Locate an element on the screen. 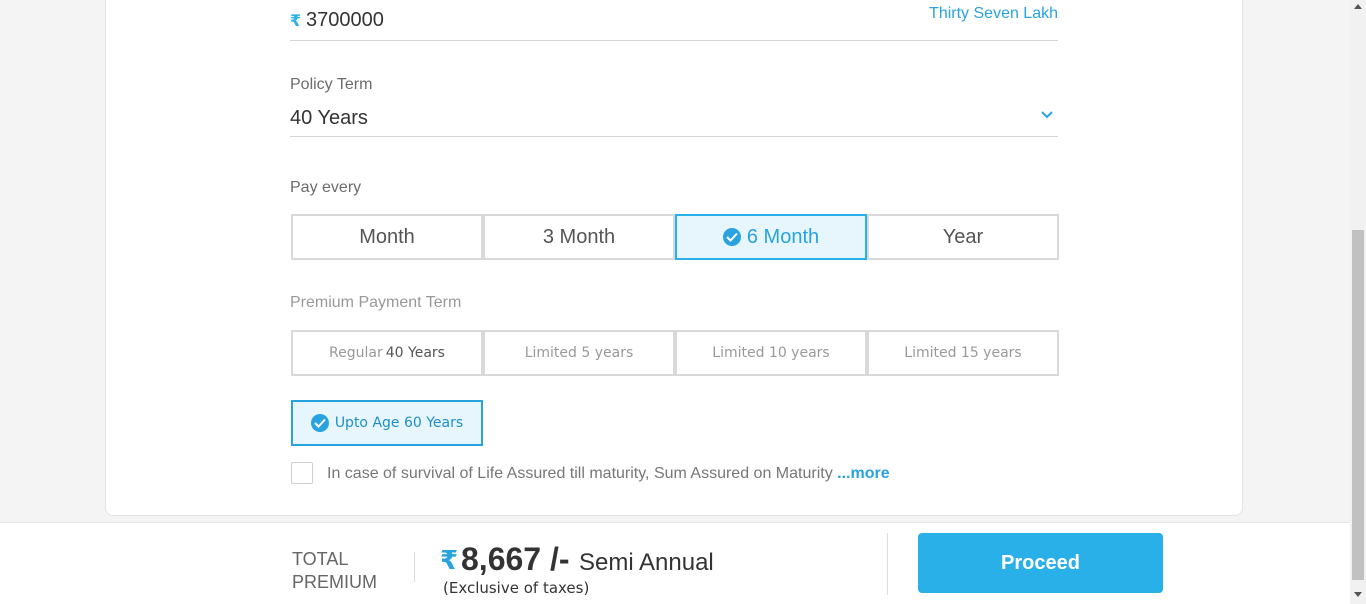 This screenshot has width=1366, height=604. vertical-scrollbar is located at coordinates (1358, 302).